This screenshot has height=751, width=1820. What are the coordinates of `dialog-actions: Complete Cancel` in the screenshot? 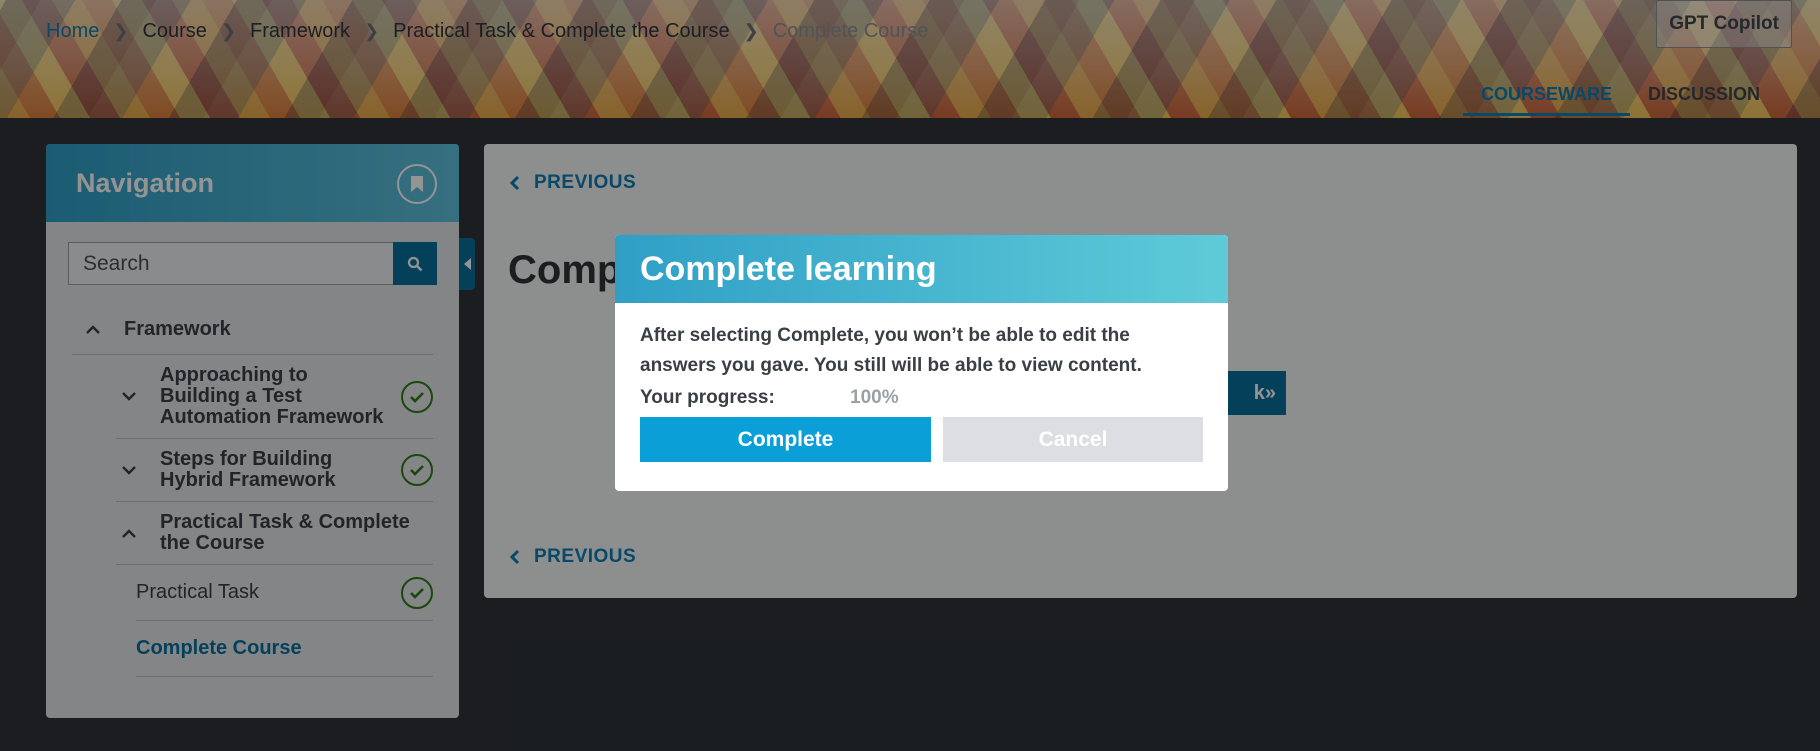 It's located at (921, 439).